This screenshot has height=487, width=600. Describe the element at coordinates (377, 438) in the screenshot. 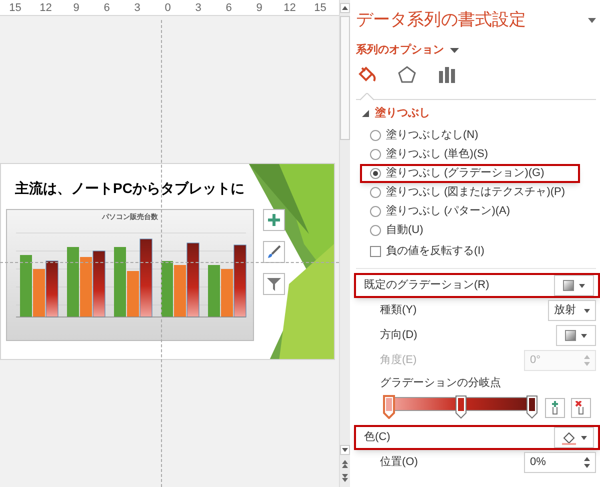

I see `field-label: 色(C)` at that location.